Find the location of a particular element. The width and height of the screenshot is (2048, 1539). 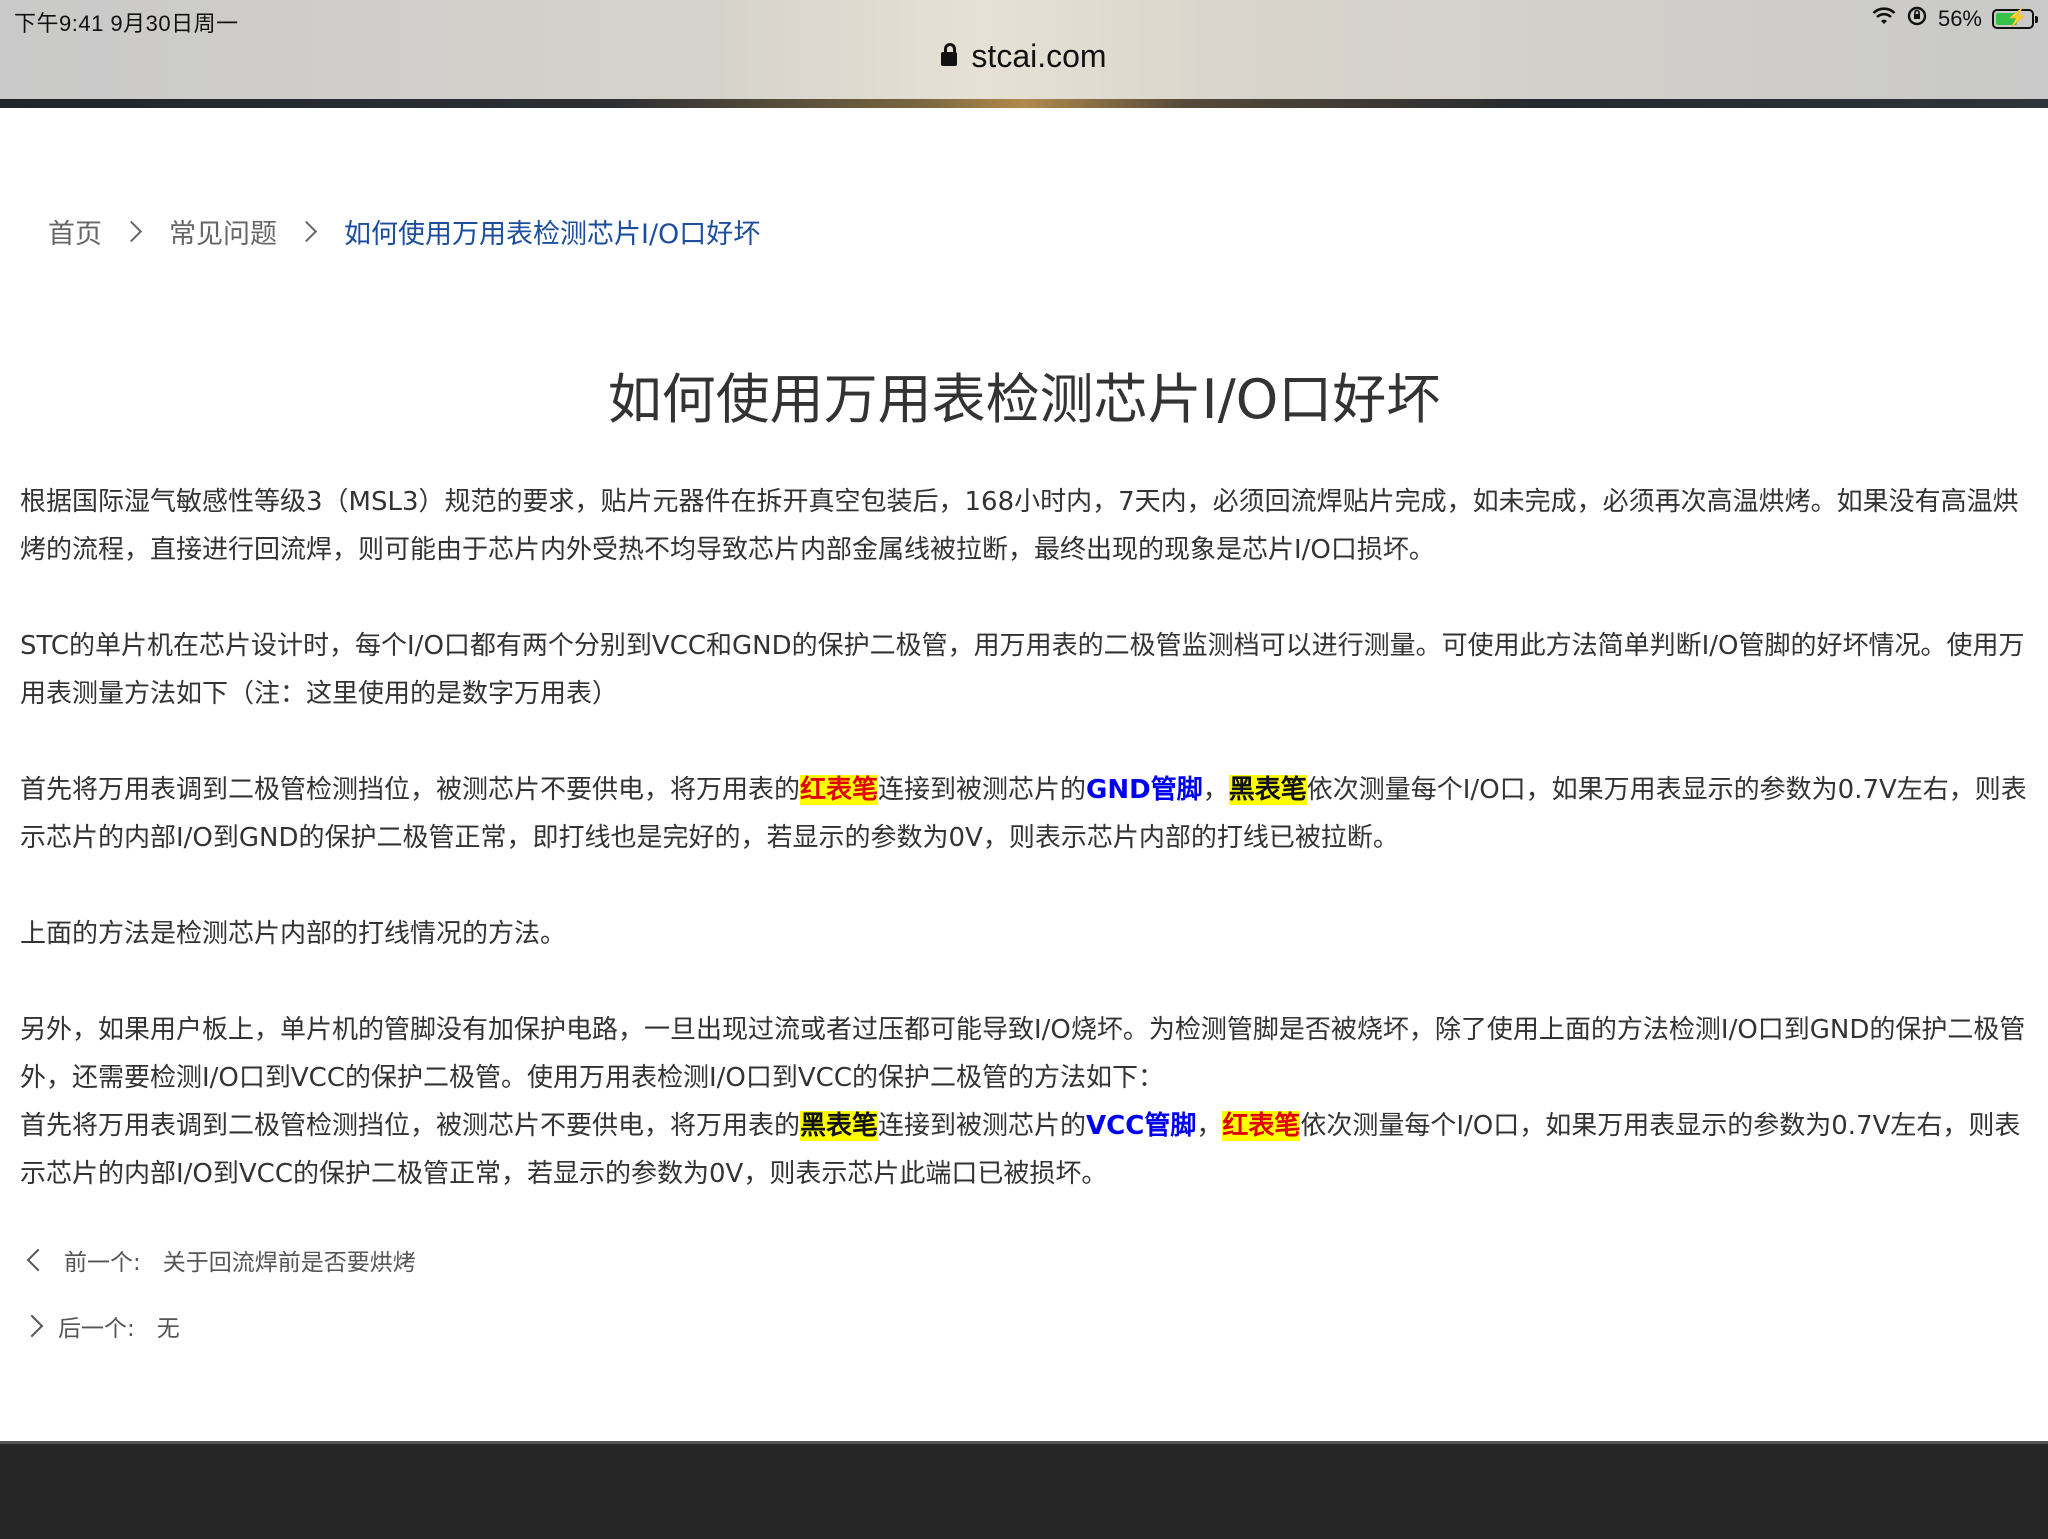

browser-top-bar: 下午9:41 9月30日周一 56% ⚡ stcai.com is located at coordinates (1024, 54).